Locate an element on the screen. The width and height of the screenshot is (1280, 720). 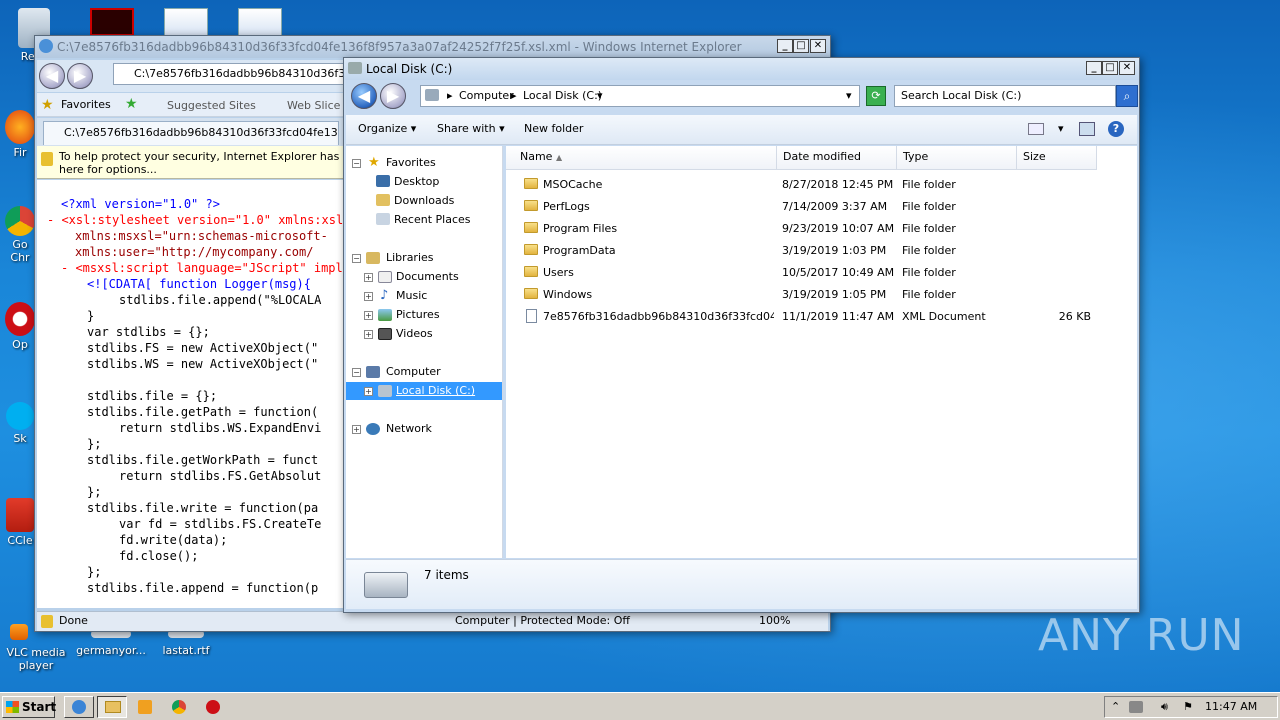
file-size: 26 KB is located at coordinates (1074, 316).